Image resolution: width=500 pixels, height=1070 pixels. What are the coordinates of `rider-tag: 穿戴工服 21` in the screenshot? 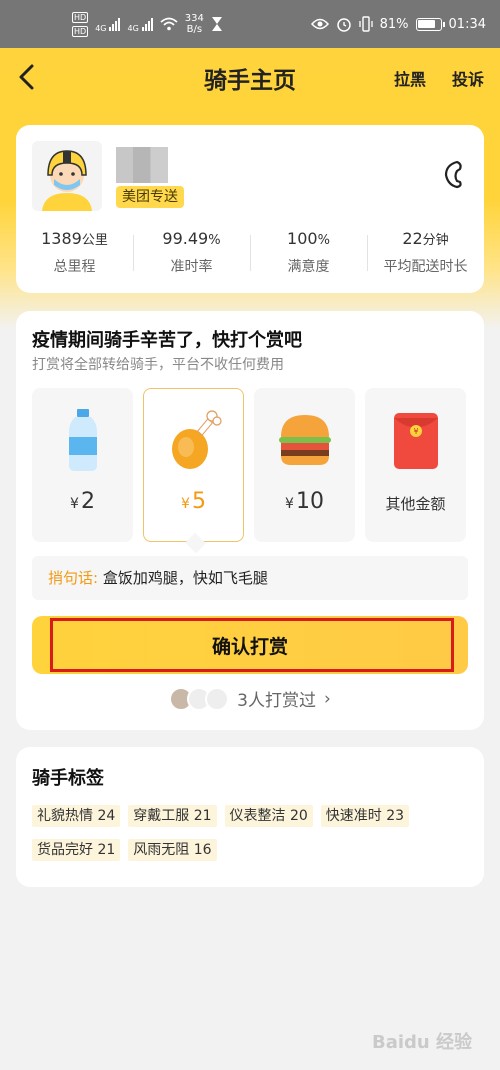 It's located at (172, 816).